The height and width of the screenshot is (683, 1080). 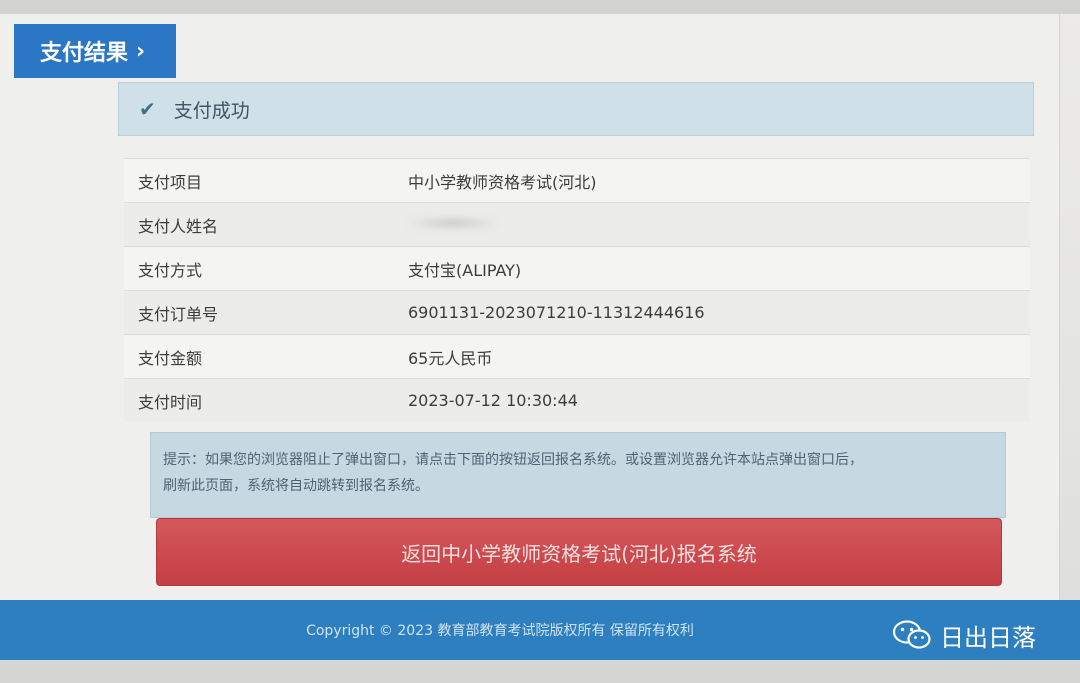 I want to click on row-value: 65元人民币, so click(x=450, y=358).